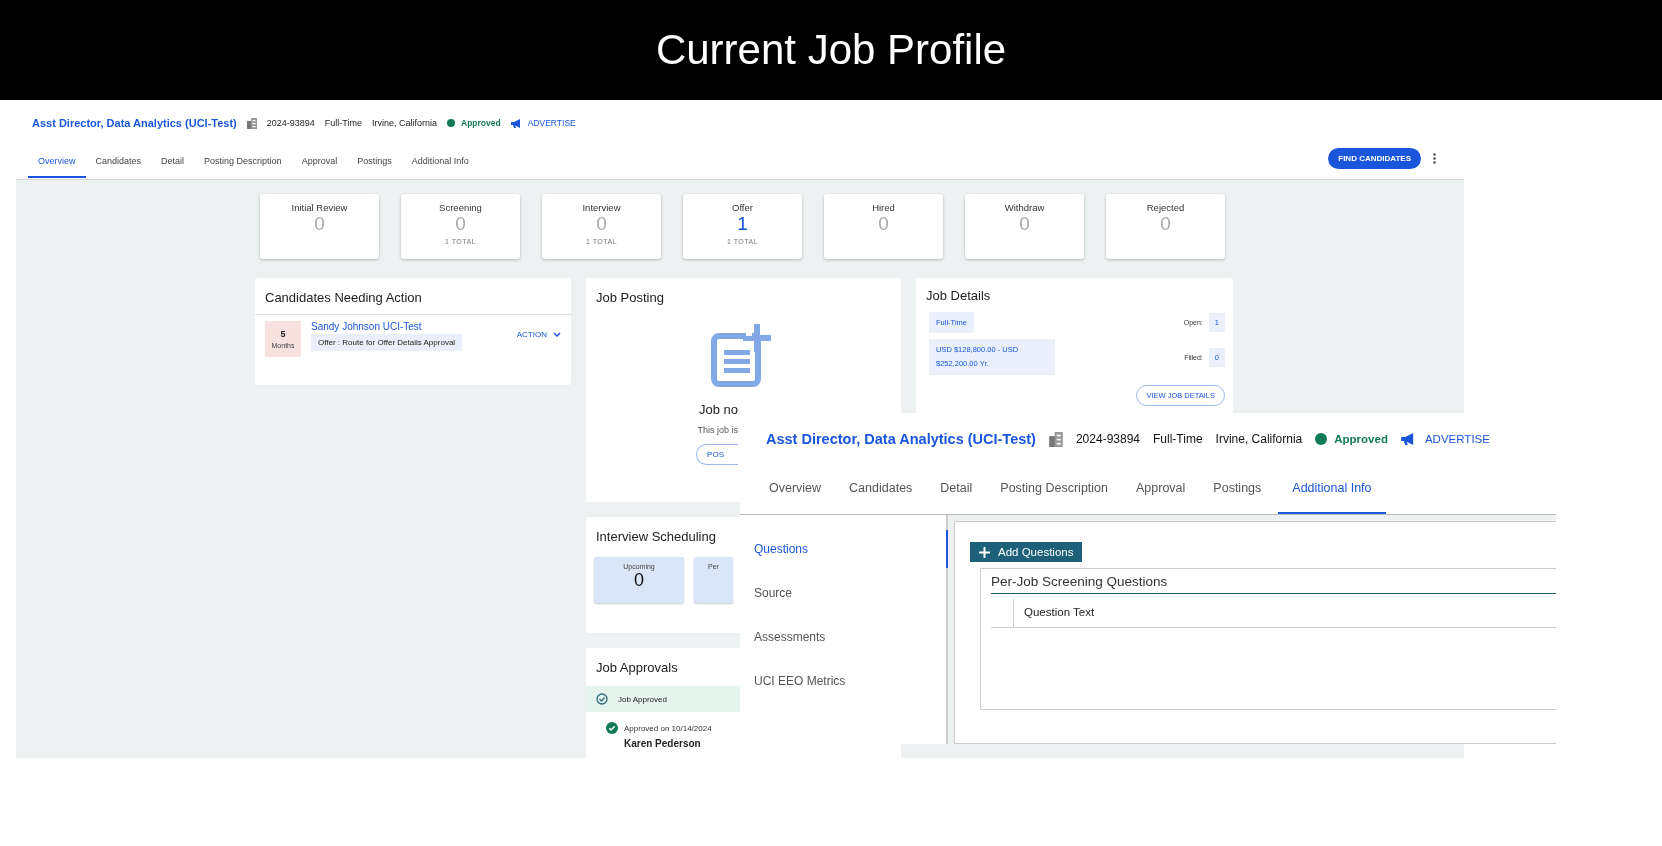  Describe the element at coordinates (639, 580) in the screenshot. I see `interview-count: 0` at that location.